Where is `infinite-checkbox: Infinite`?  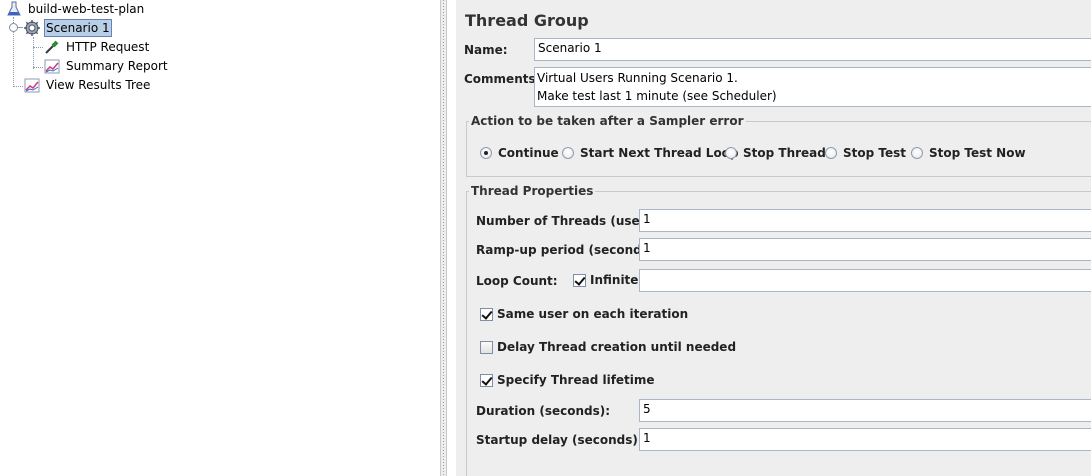
infinite-checkbox: Infinite is located at coordinates (605, 280).